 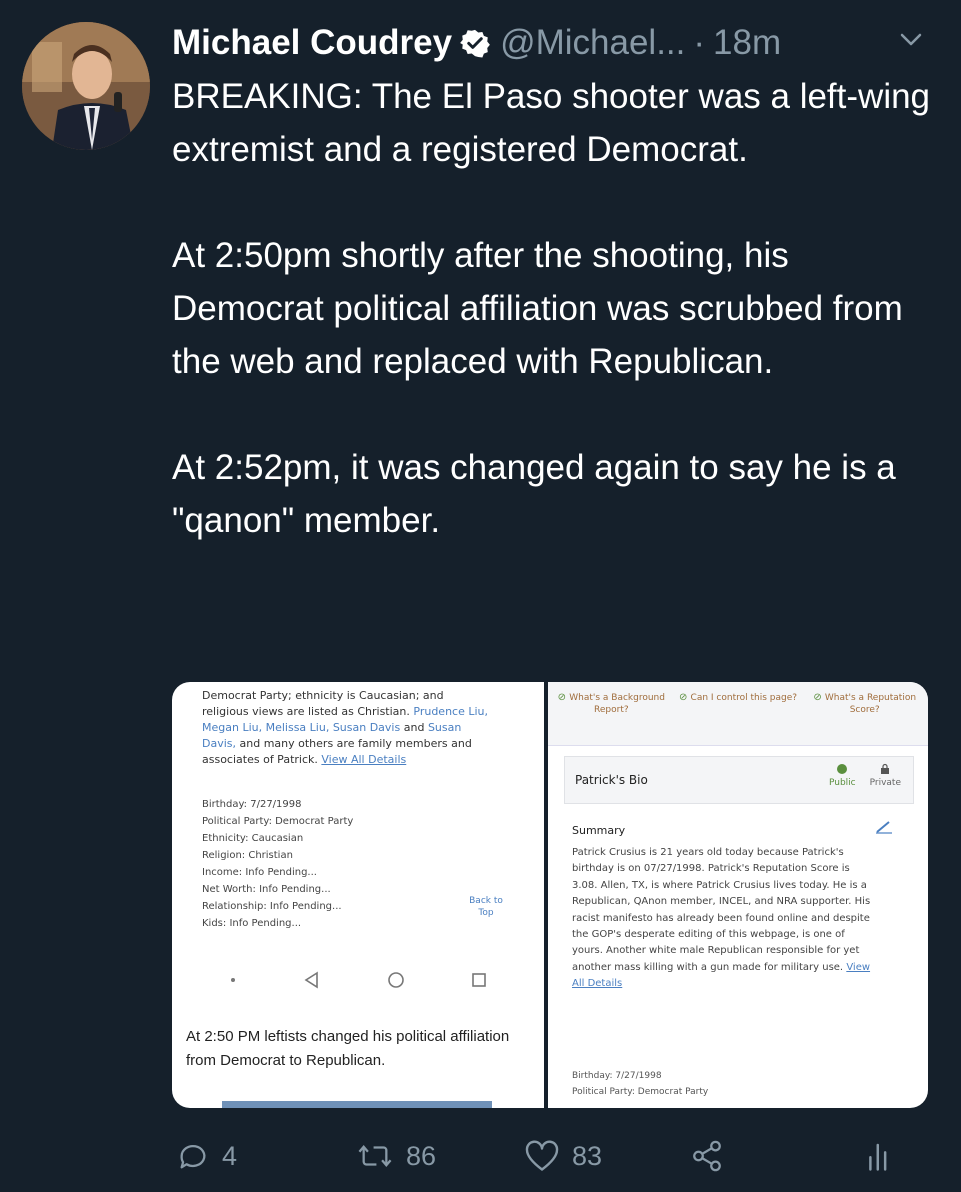 What do you see at coordinates (357, 1104) in the screenshot?
I see `image-edge-strip` at bounding box center [357, 1104].